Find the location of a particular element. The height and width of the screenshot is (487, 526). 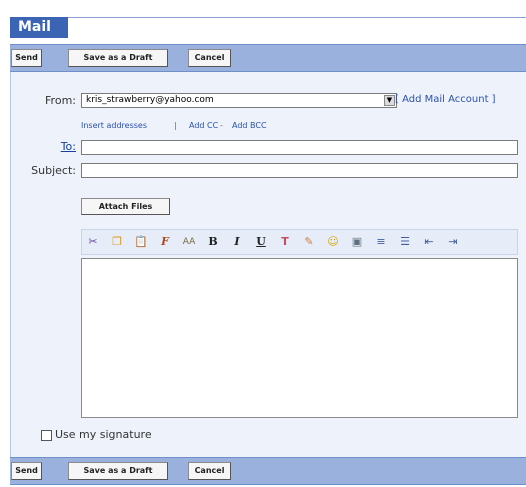

subject-field is located at coordinates (299, 170).